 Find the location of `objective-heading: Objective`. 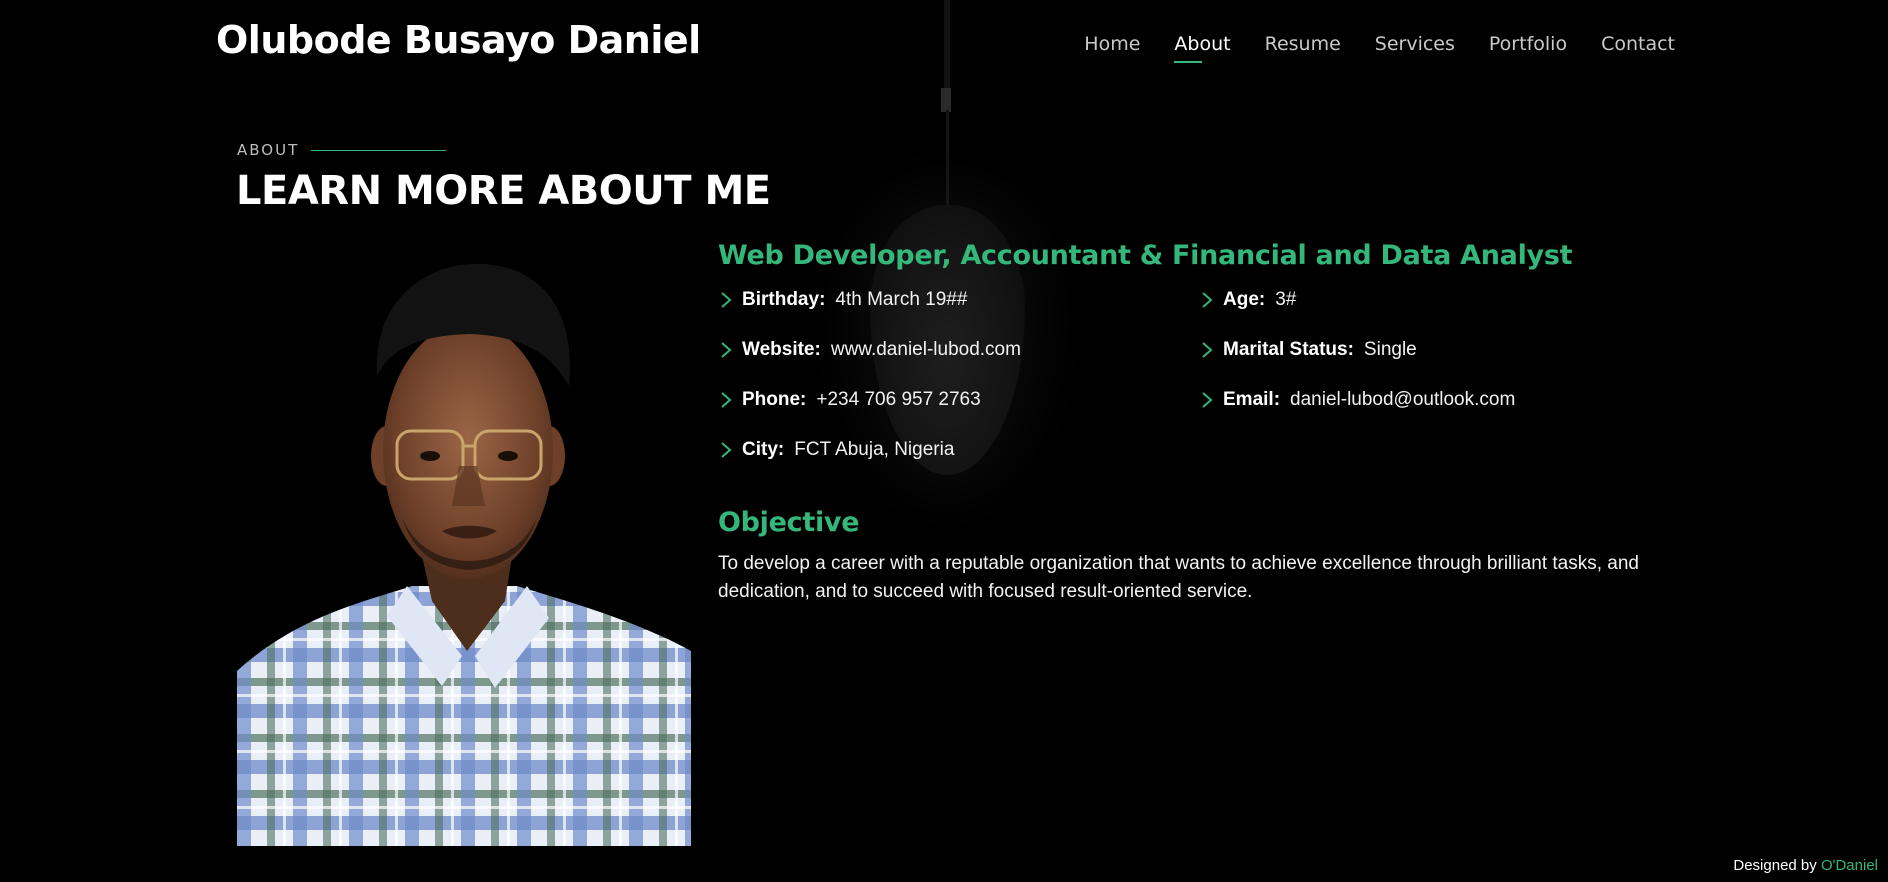

objective-heading: Objective is located at coordinates (789, 522).